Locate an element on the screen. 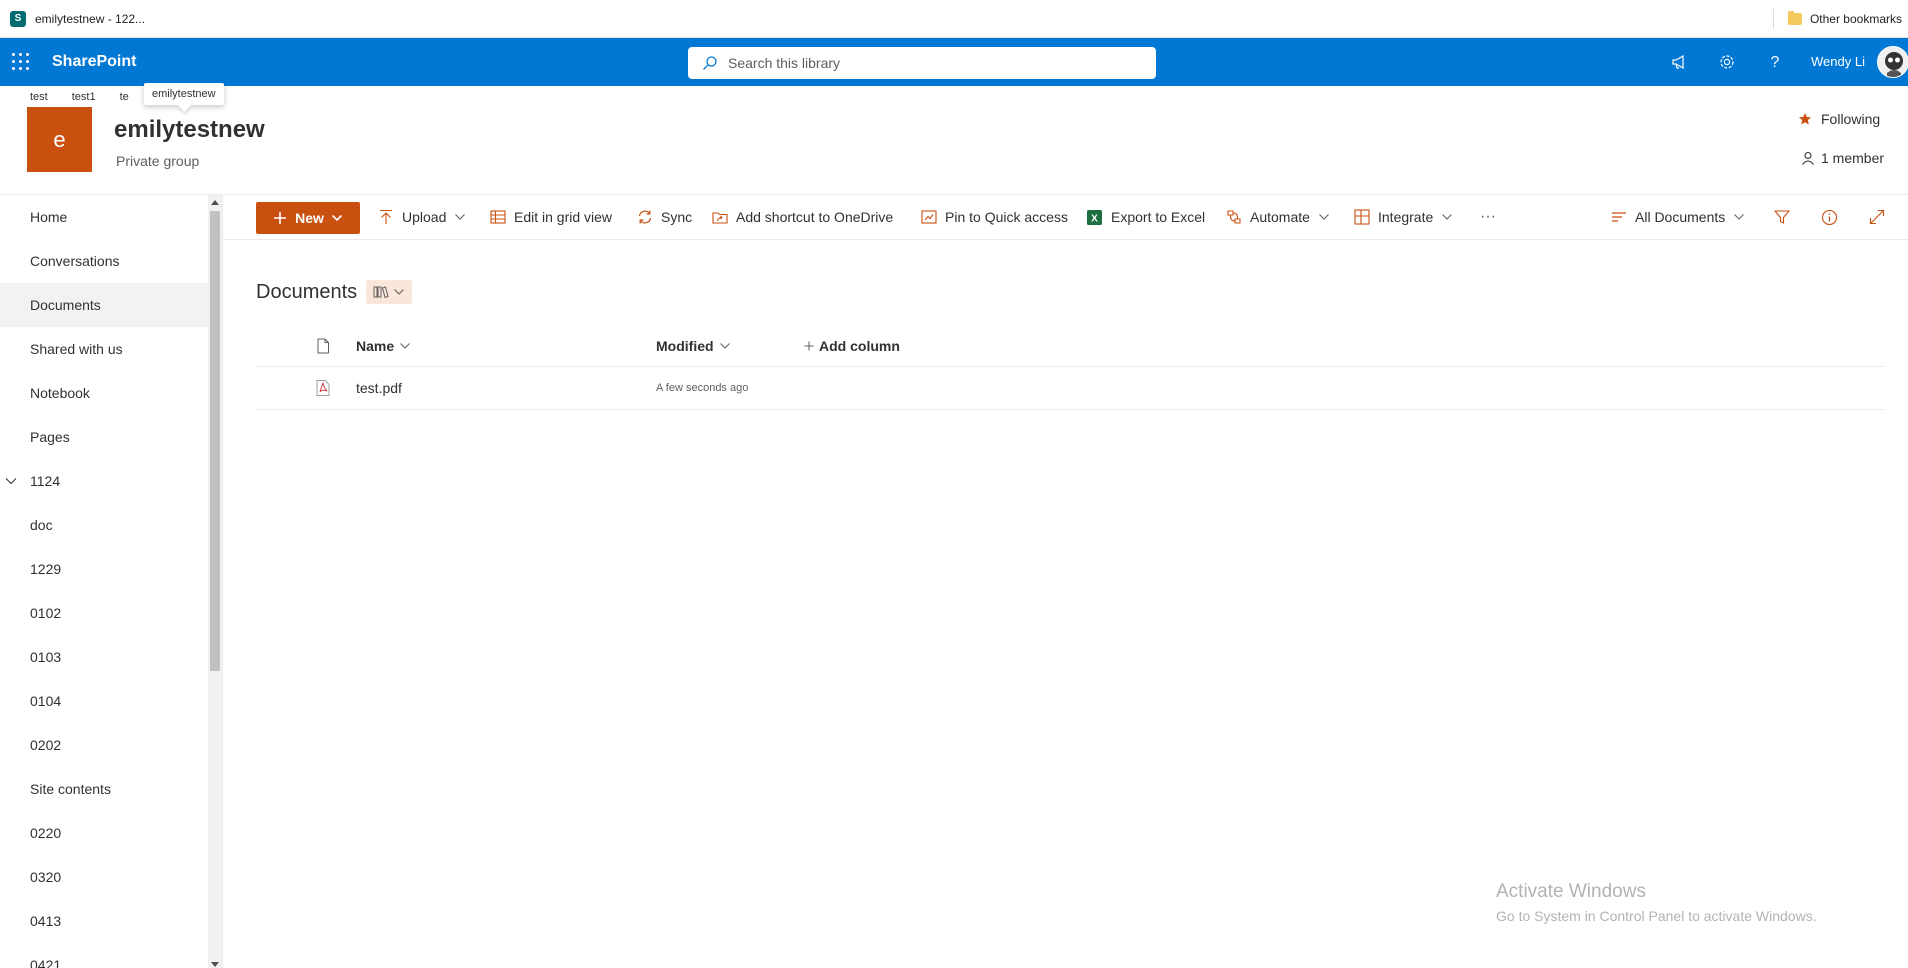  modified-column-label: Modified is located at coordinates (685, 346).